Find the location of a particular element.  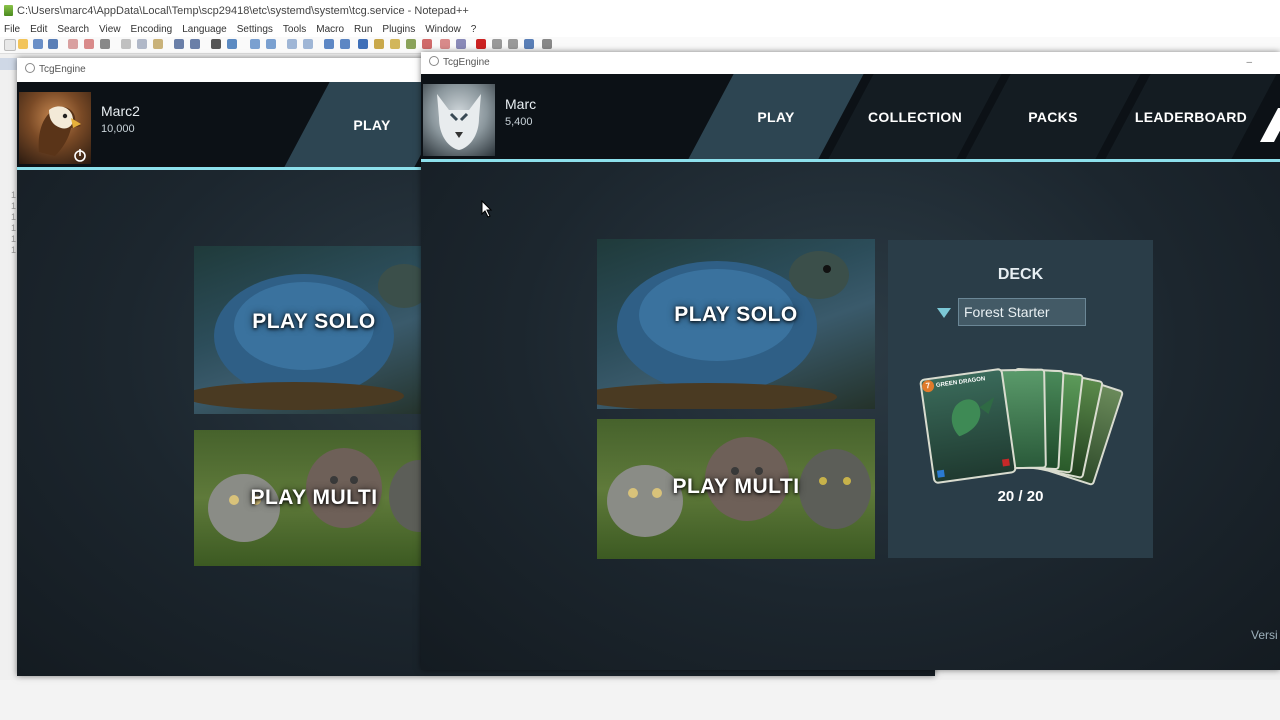

back-tab-play: PLAY is located at coordinates (372, 124).